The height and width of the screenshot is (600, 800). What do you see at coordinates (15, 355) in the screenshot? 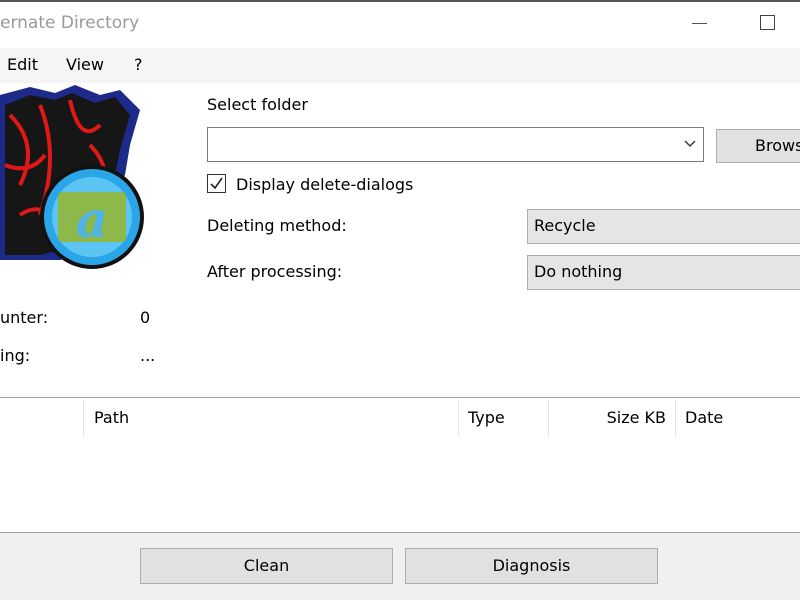
I see `status-label: ing:` at bounding box center [15, 355].